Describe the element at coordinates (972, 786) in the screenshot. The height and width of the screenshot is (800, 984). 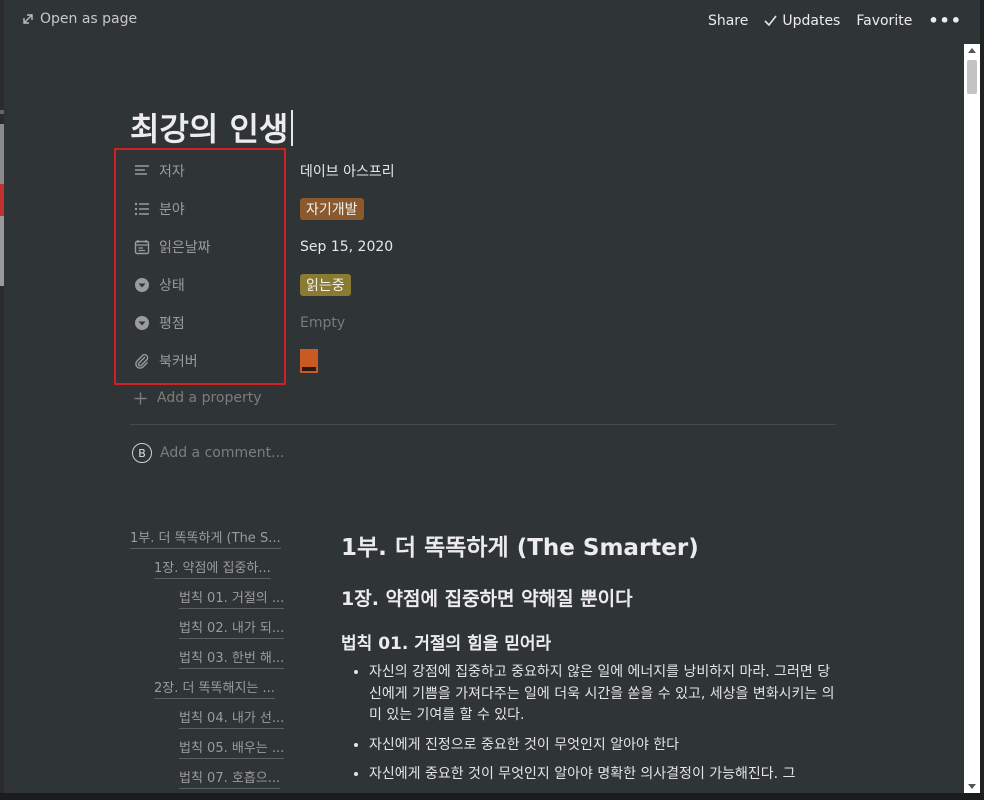
I see `scroll-down-icon` at that location.